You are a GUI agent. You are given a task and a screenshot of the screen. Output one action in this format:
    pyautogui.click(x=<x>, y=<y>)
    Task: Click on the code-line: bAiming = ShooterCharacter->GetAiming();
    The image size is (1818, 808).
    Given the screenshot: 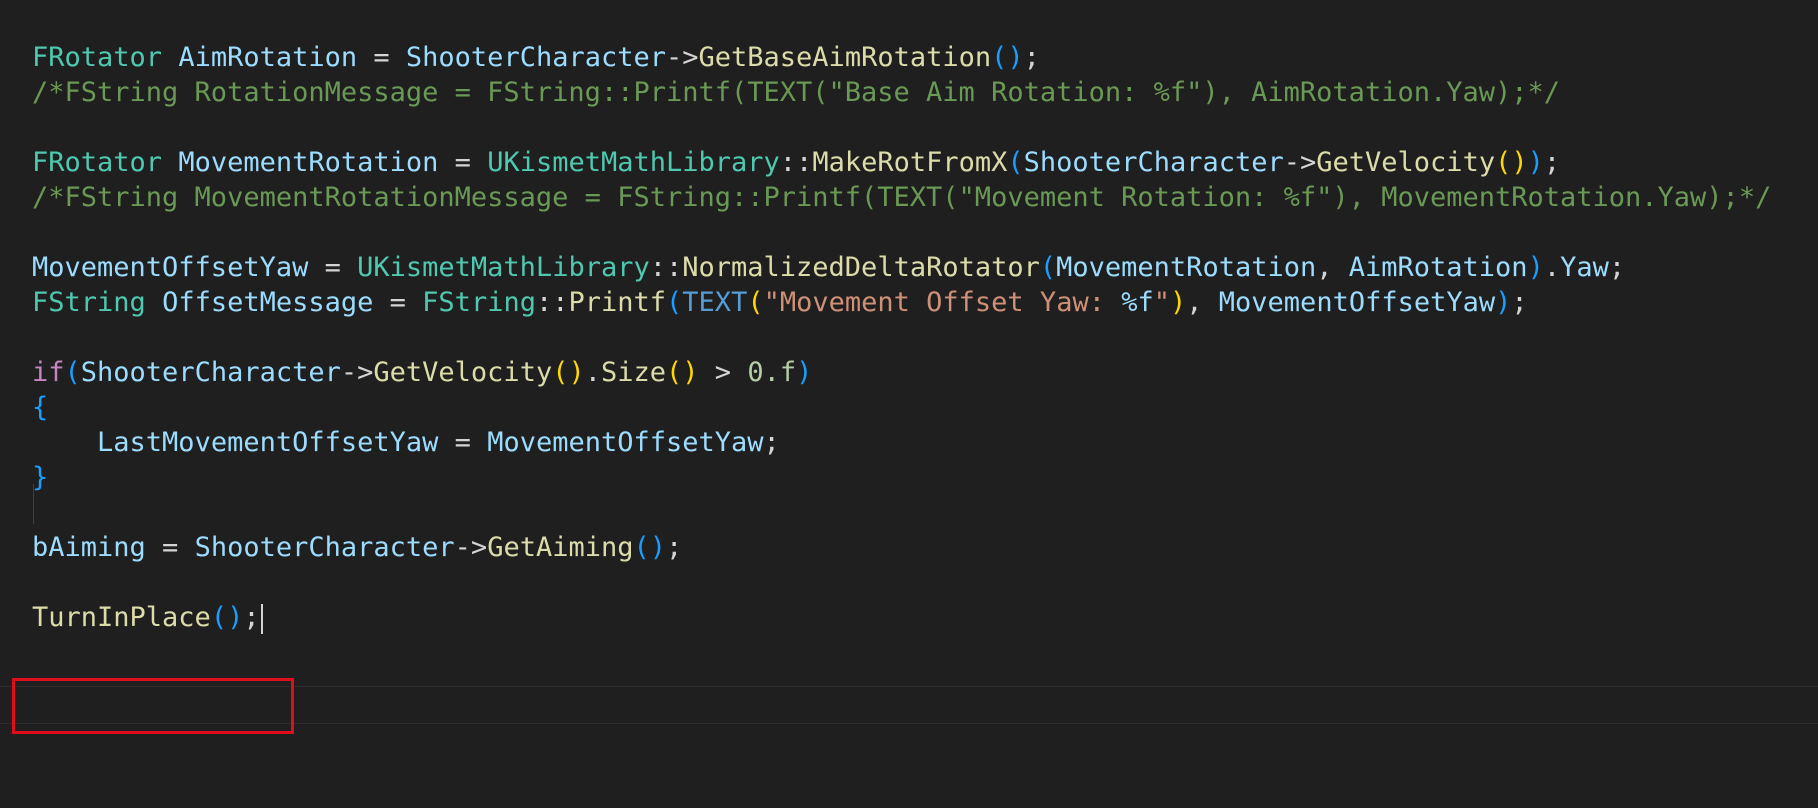 What is the action you would take?
    pyautogui.click(x=357, y=548)
    